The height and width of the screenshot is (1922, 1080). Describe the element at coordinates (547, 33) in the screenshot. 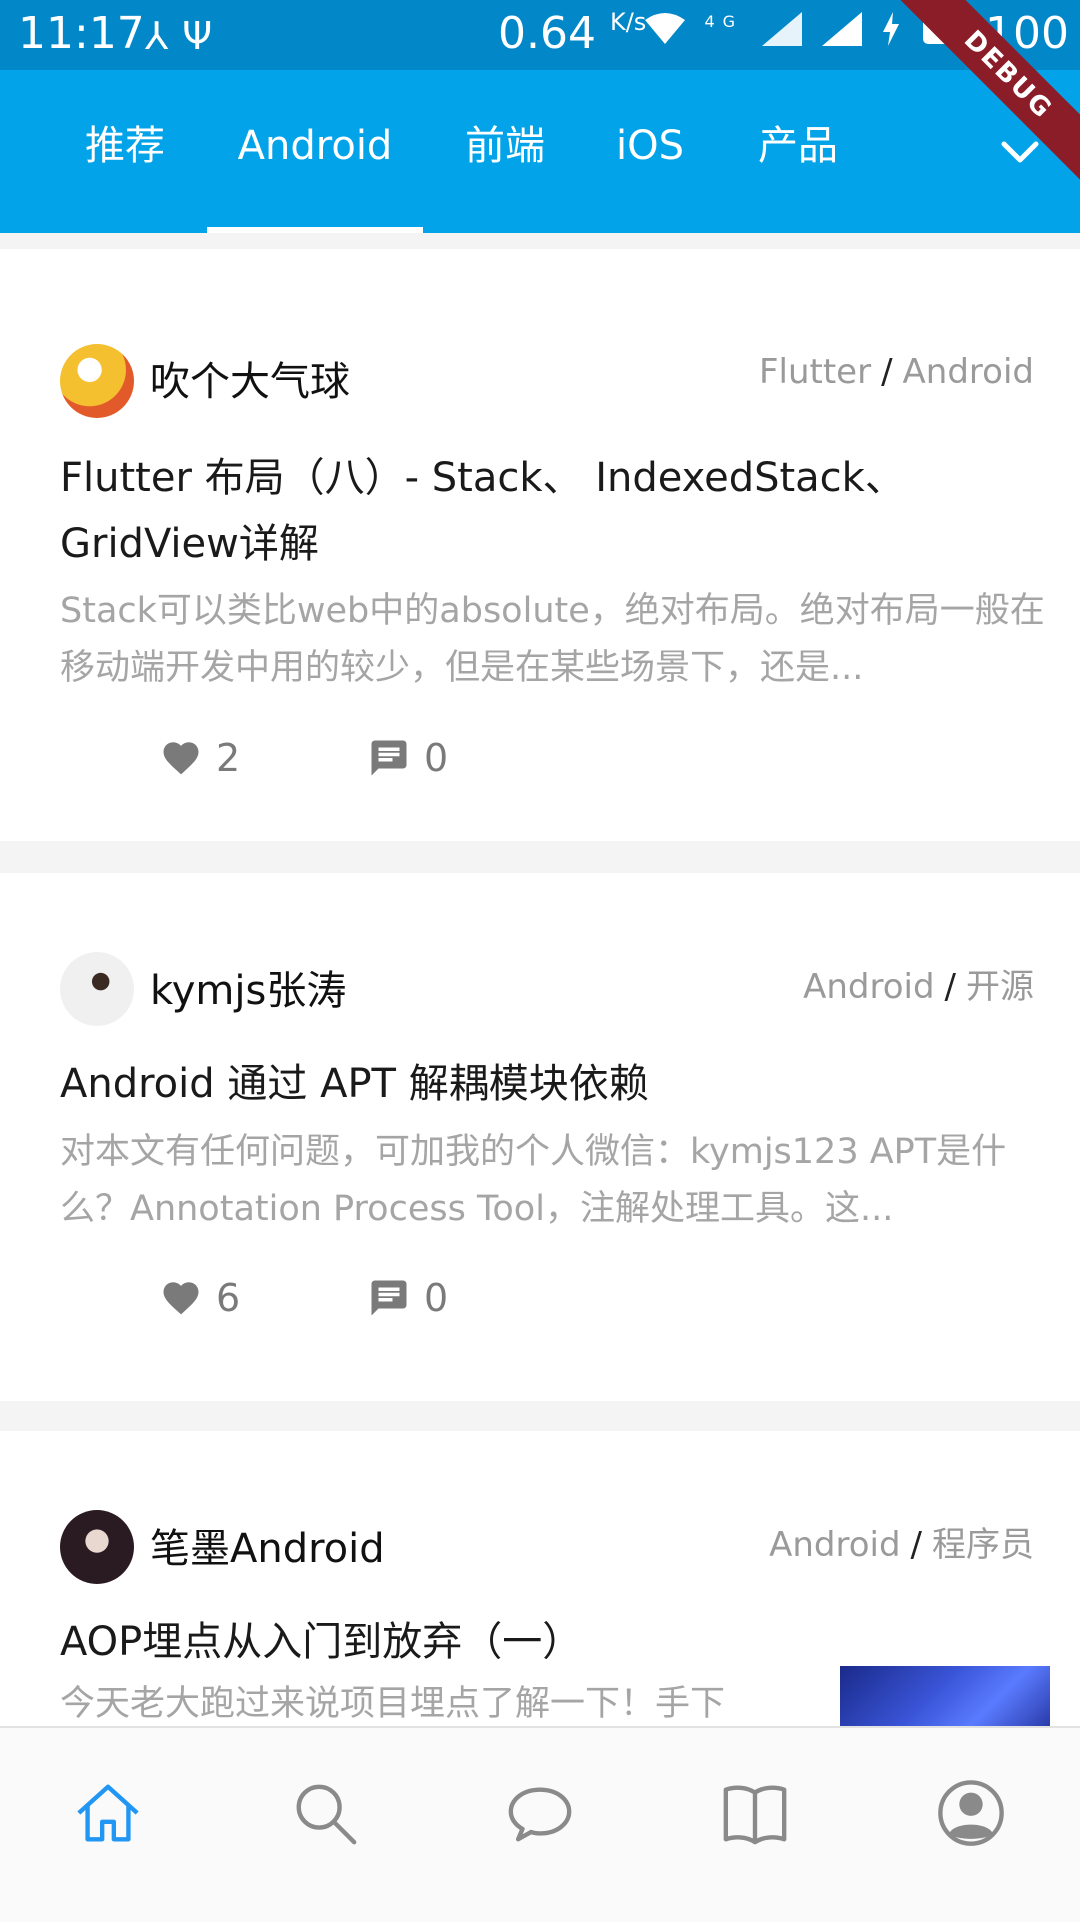

I see `network-speed-value: 0.64` at that location.